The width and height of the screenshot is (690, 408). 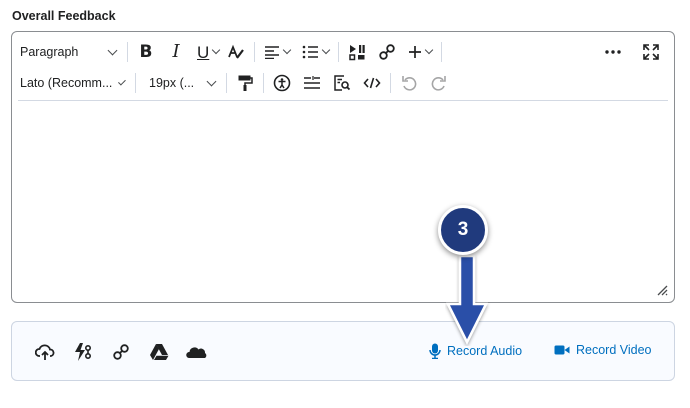 I want to click on source-code-button, so click(x=372, y=83).